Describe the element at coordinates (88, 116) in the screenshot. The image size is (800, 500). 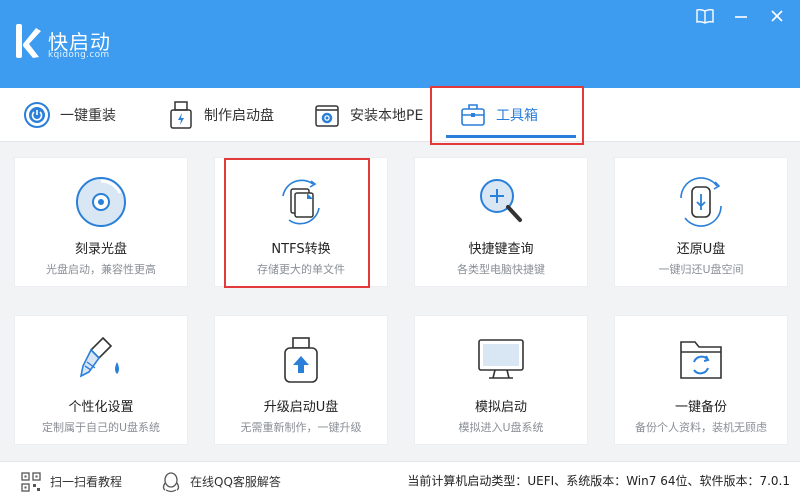
I see `tab-label: 一键重装` at that location.